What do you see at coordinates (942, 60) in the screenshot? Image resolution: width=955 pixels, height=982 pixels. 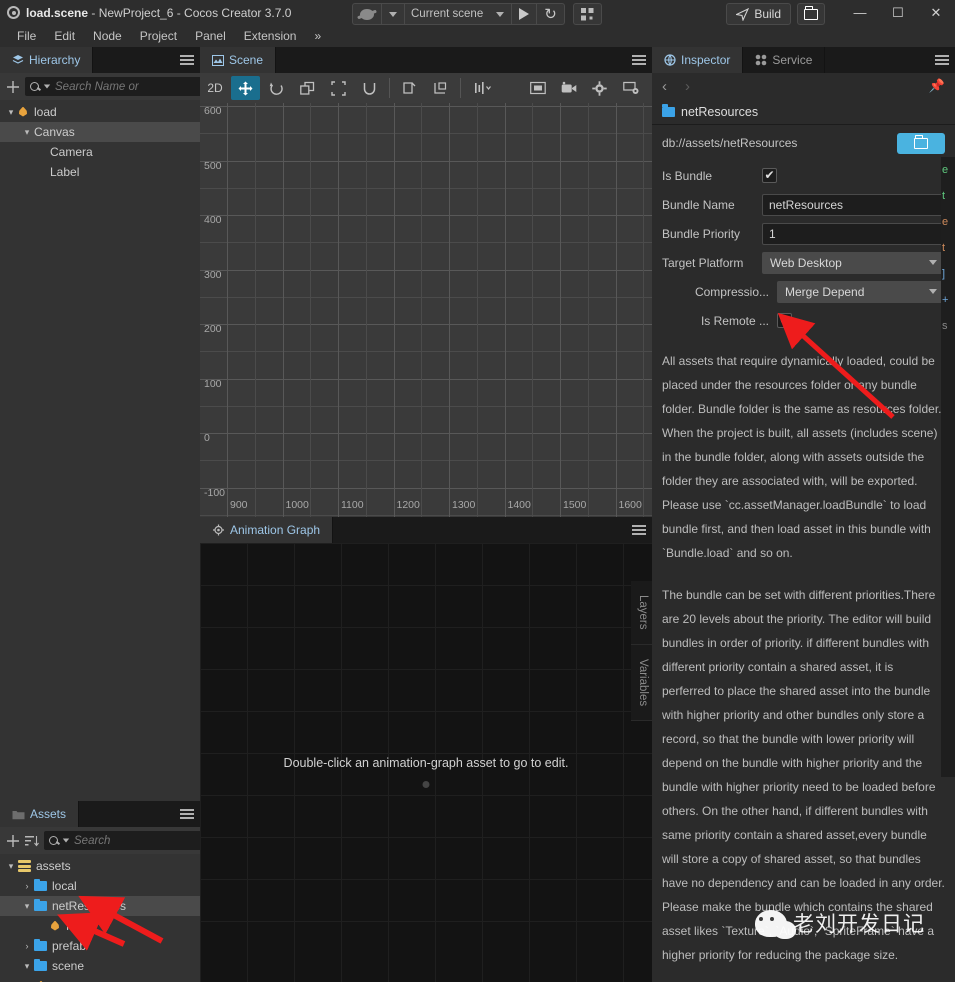 I see `inspector-menu-button` at bounding box center [942, 60].